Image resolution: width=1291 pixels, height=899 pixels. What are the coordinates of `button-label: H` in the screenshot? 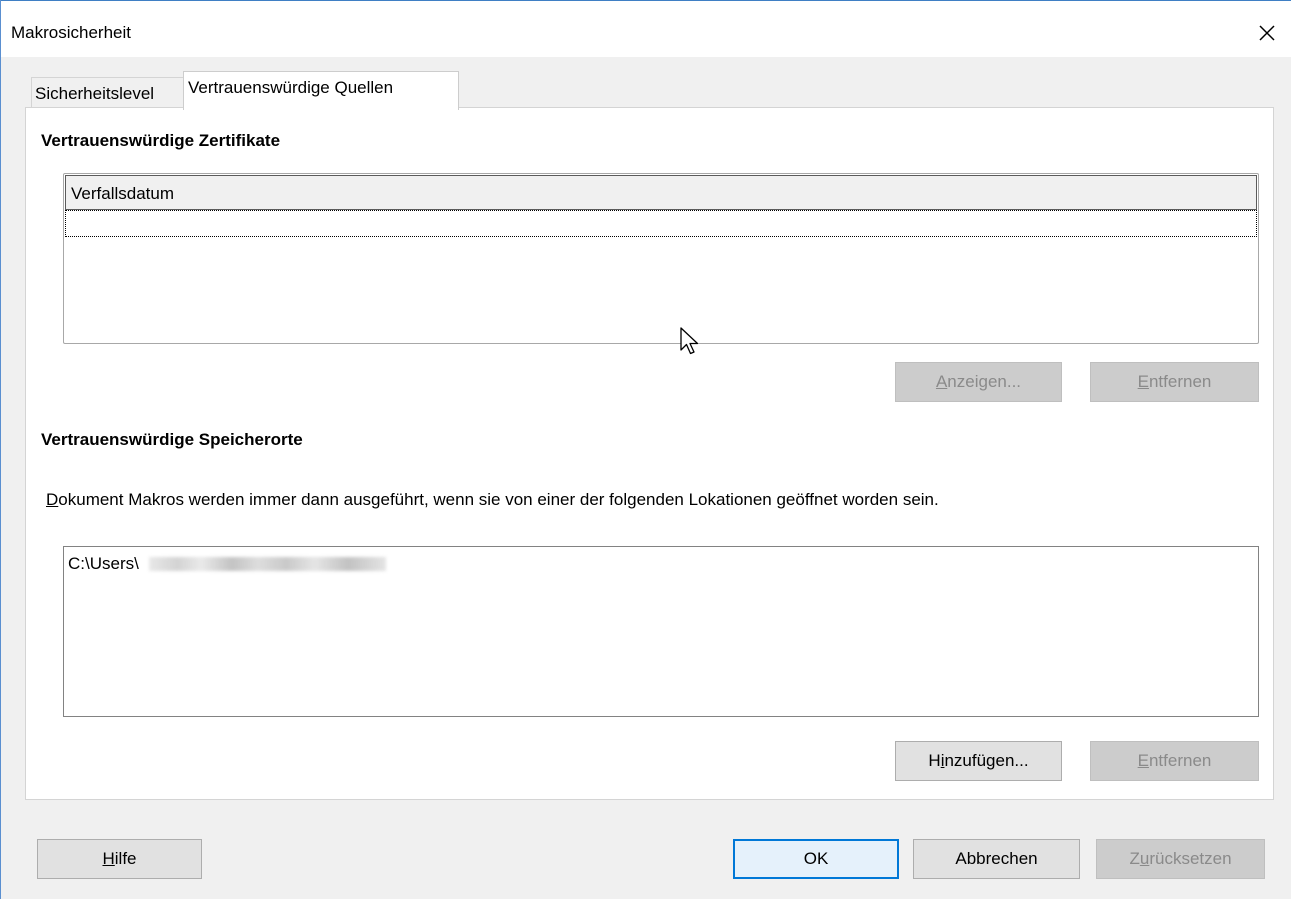 It's located at (934, 760).